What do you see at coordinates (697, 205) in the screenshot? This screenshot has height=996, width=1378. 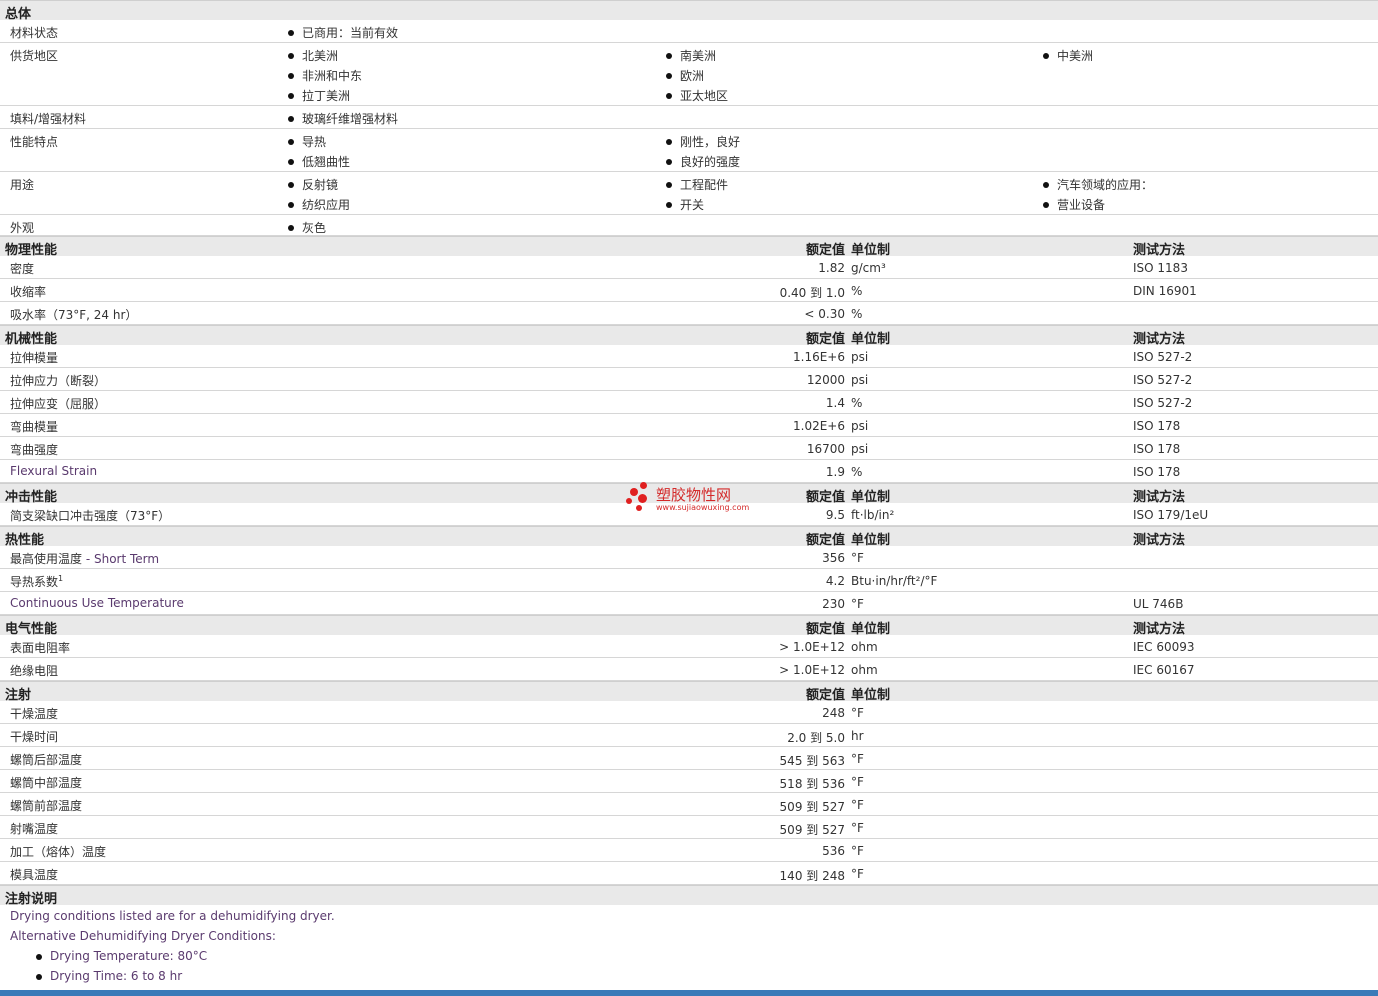 I see `bullet-item: 开关` at bounding box center [697, 205].